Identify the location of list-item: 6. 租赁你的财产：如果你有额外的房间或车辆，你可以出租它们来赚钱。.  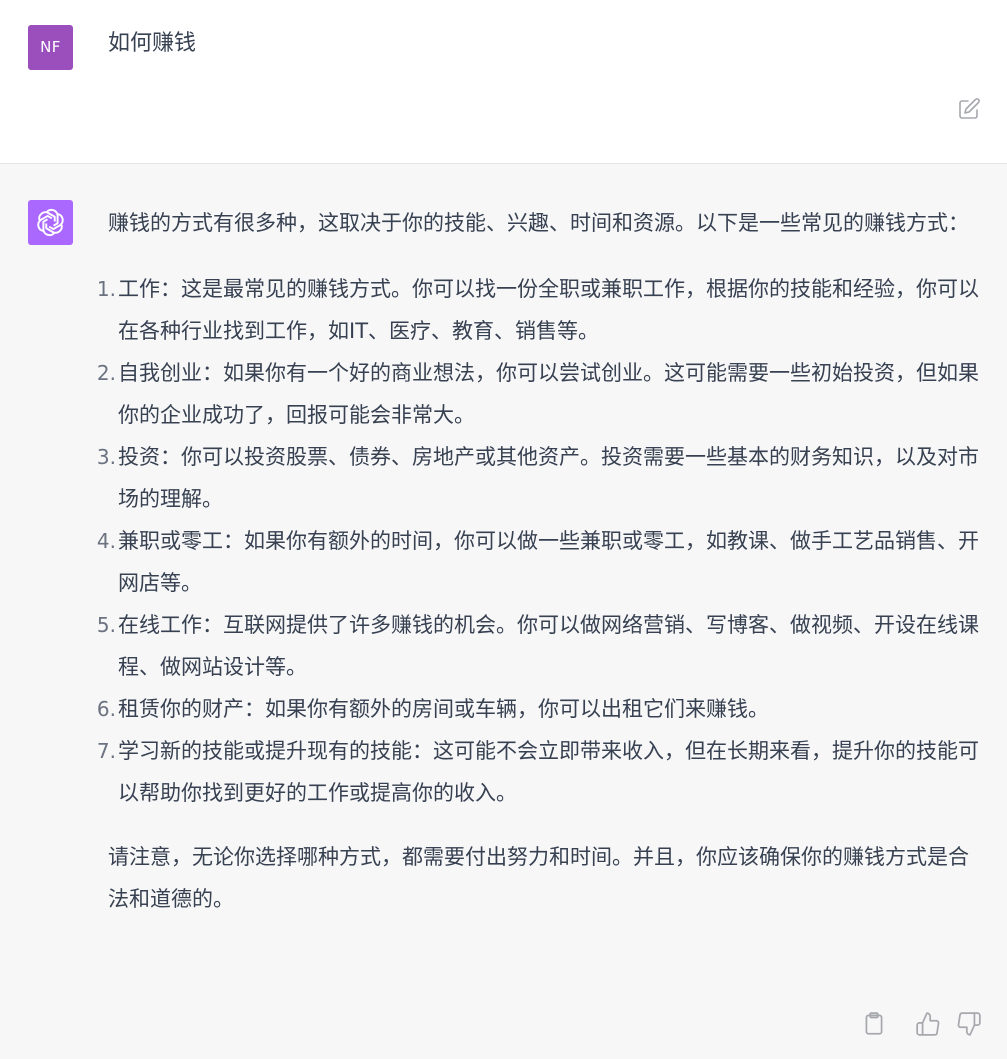
(542, 709).